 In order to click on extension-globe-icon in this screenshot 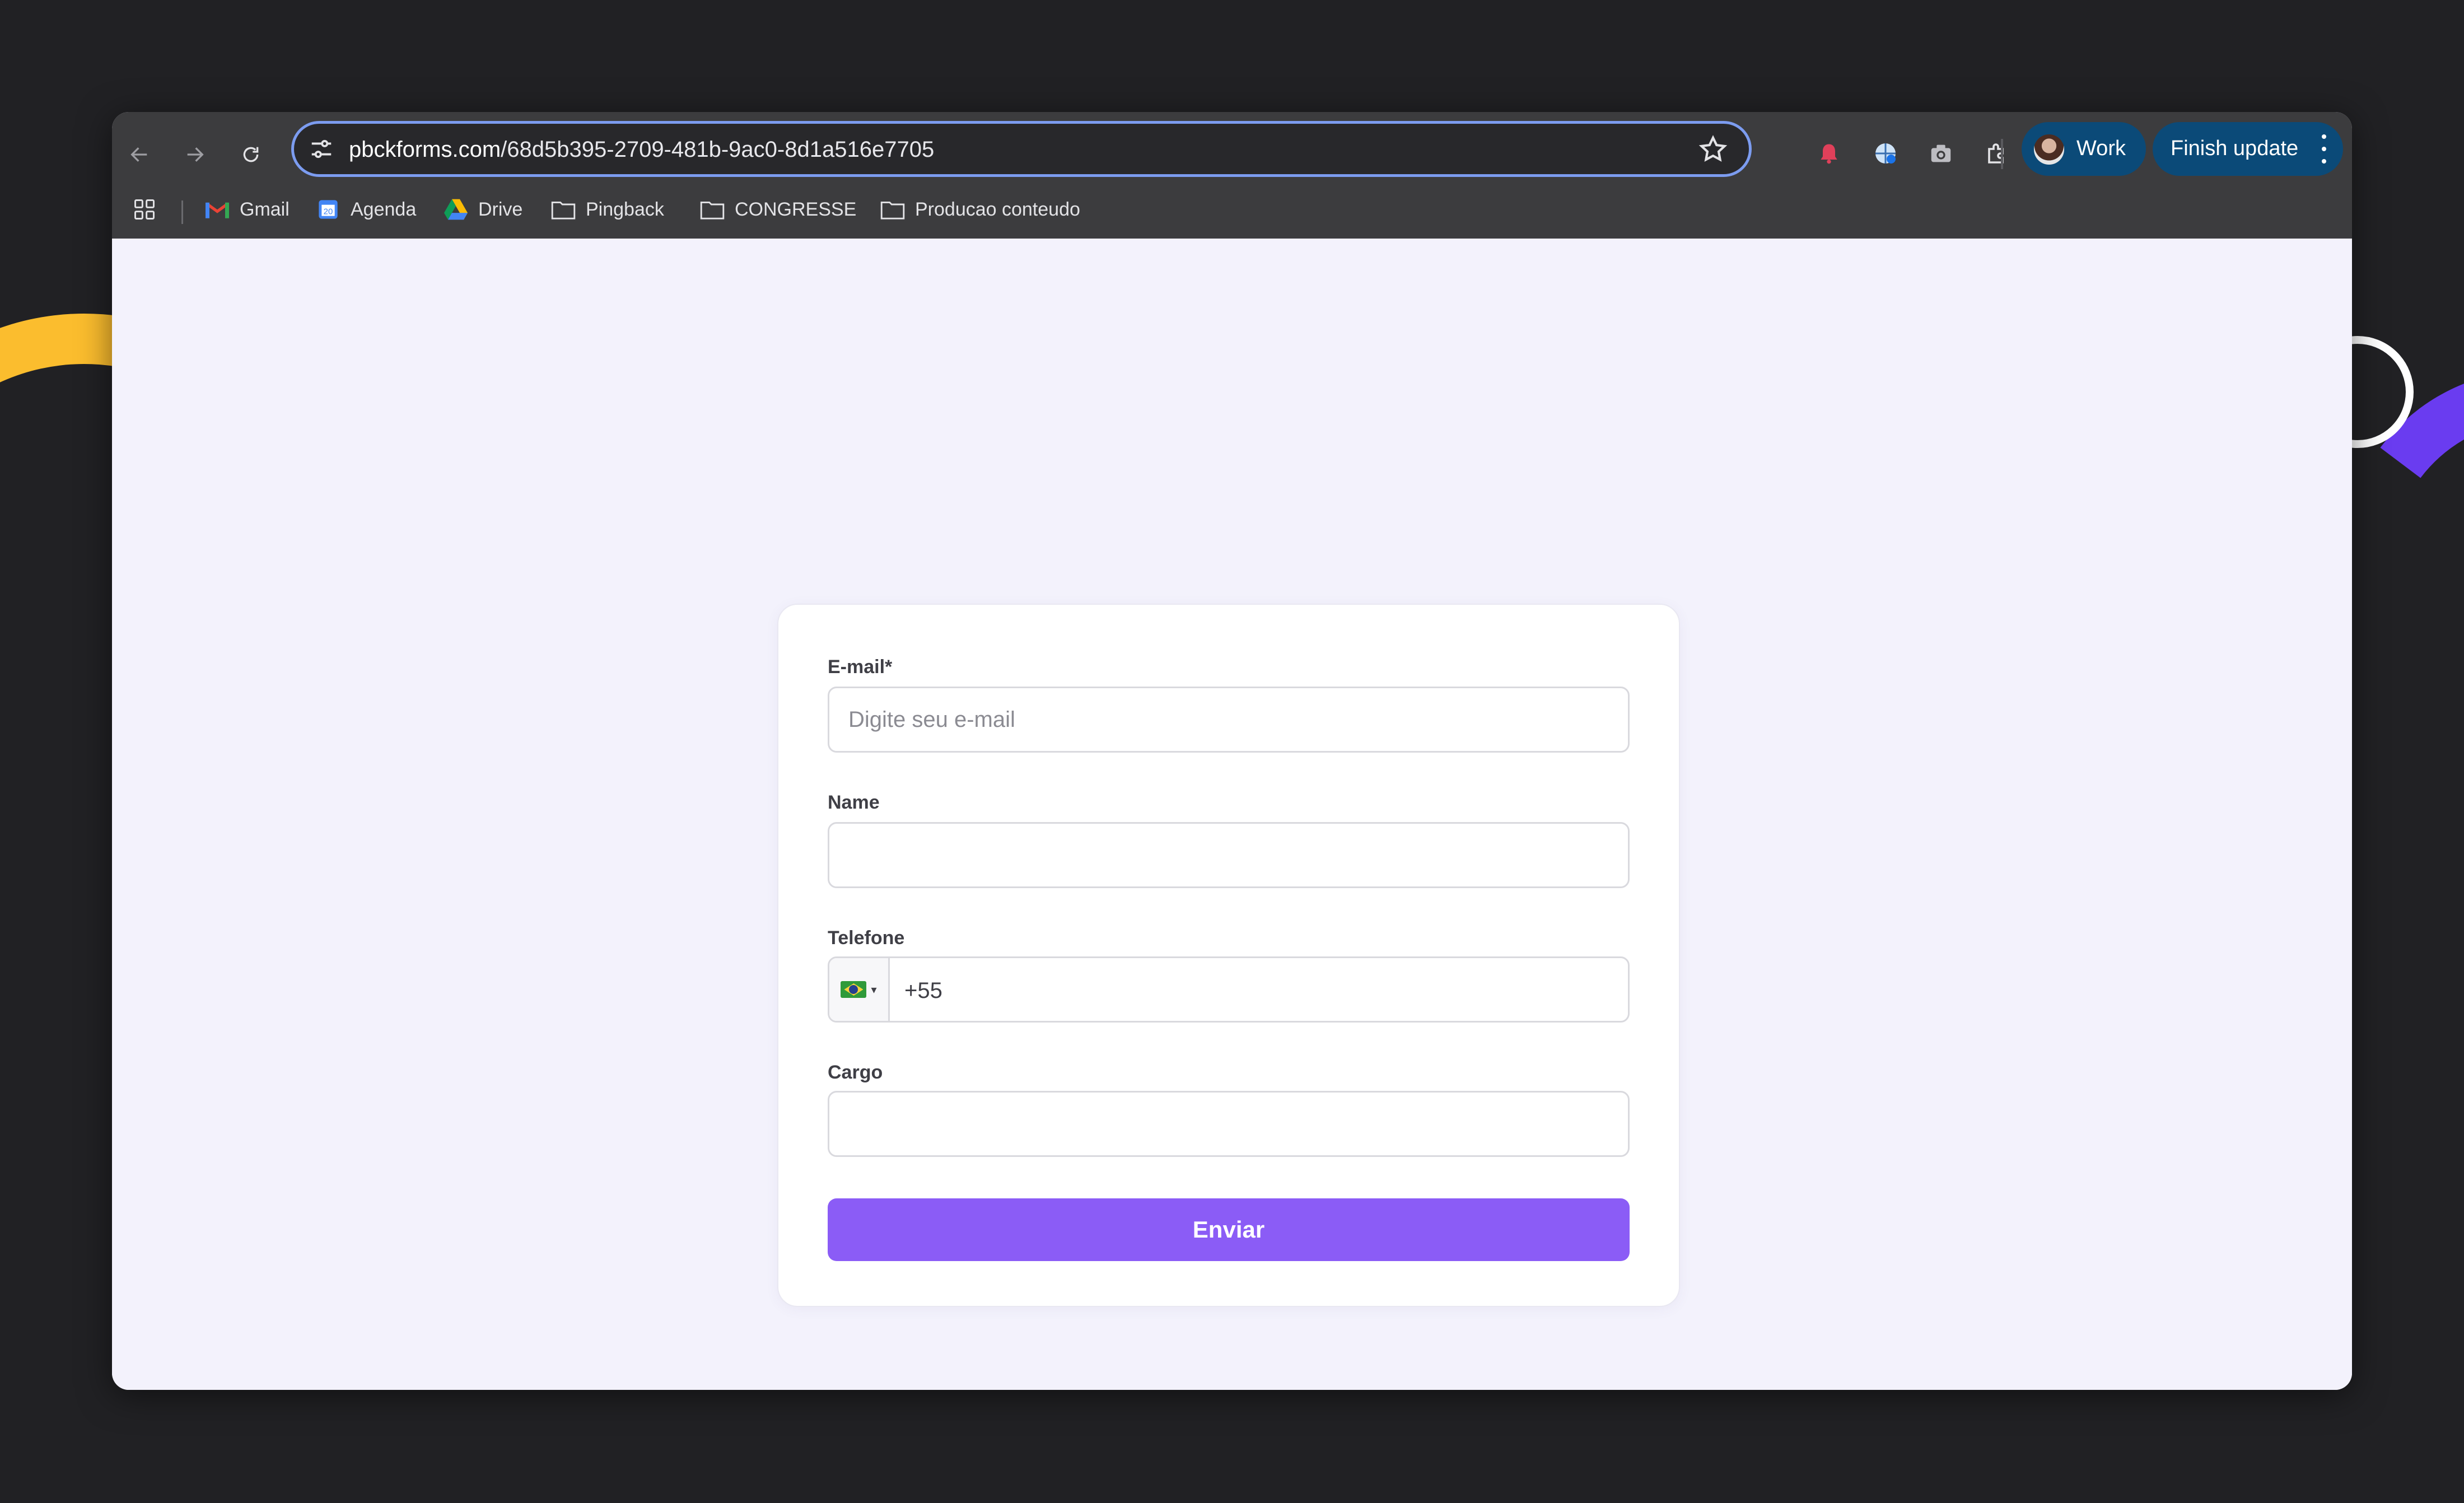, I will do `click(1886, 153)`.